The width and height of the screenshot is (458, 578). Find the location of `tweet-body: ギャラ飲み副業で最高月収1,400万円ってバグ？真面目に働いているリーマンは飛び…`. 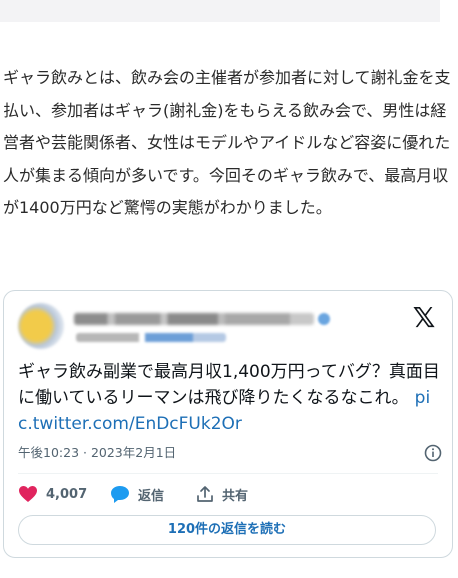

tweet-body: ギャラ飲み副業で最高月収1,400万円ってバグ？真面目に働いているリーマンは飛び… is located at coordinates (229, 385).